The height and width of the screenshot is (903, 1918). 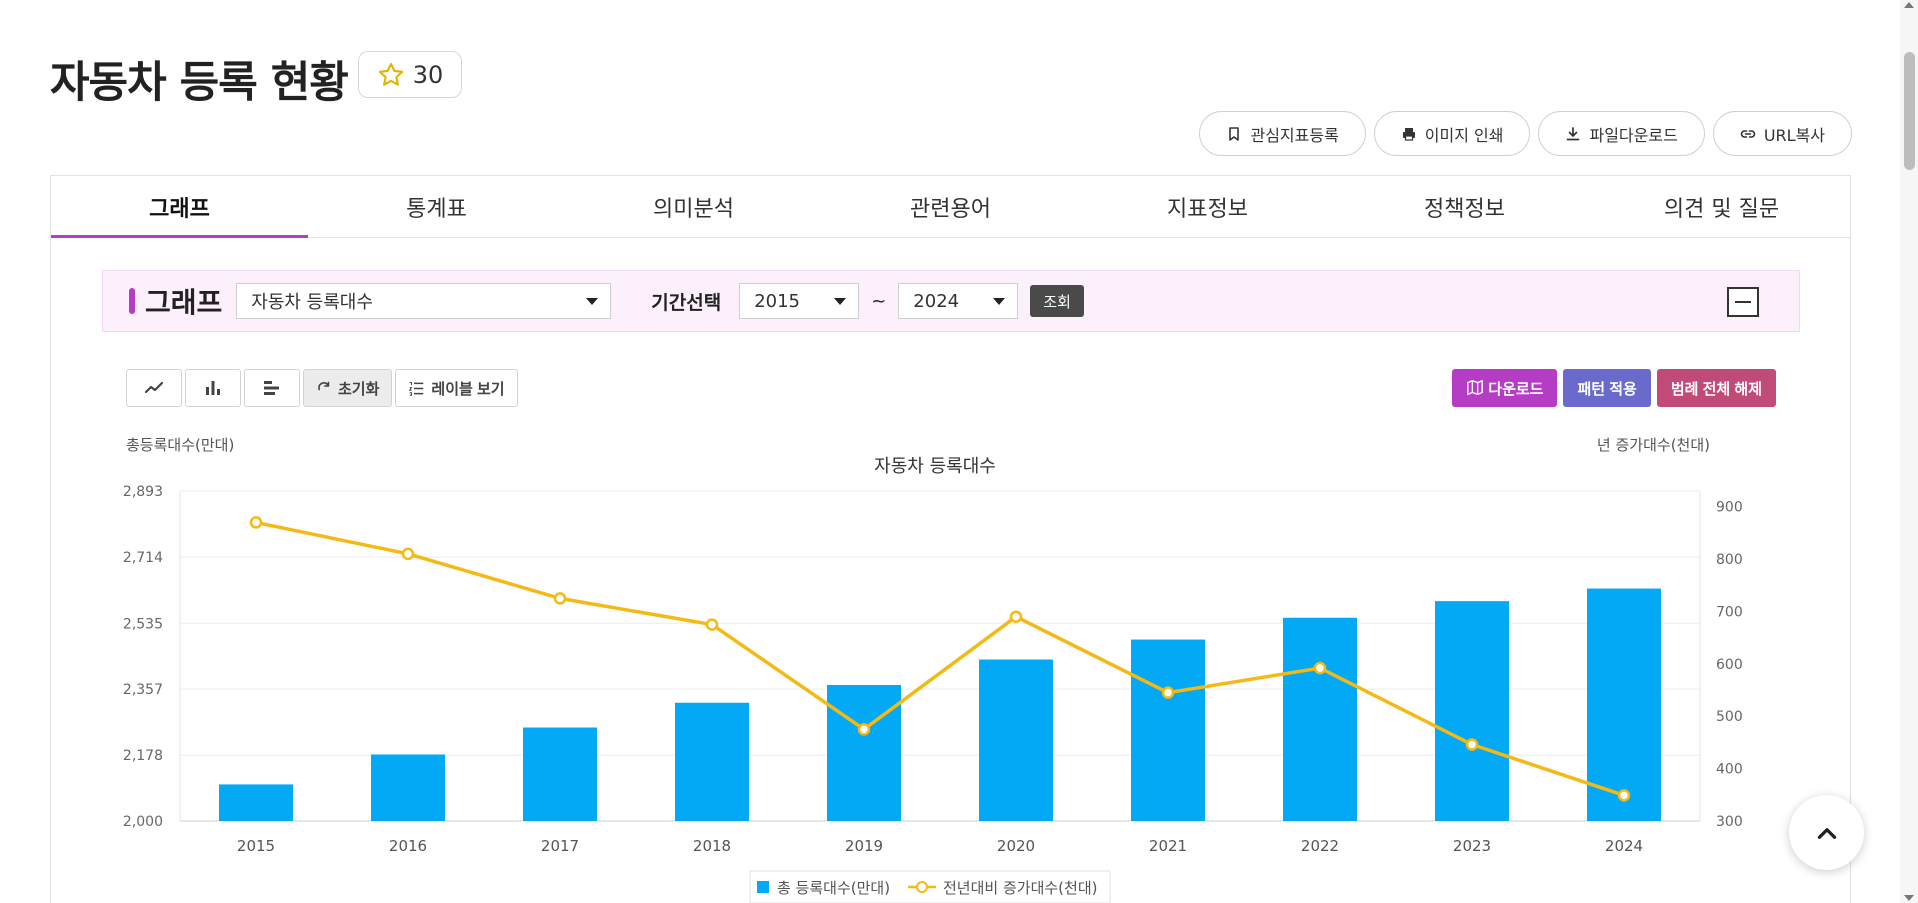 What do you see at coordinates (560, 846) in the screenshot?
I see `x-tick-label: 2017` at bounding box center [560, 846].